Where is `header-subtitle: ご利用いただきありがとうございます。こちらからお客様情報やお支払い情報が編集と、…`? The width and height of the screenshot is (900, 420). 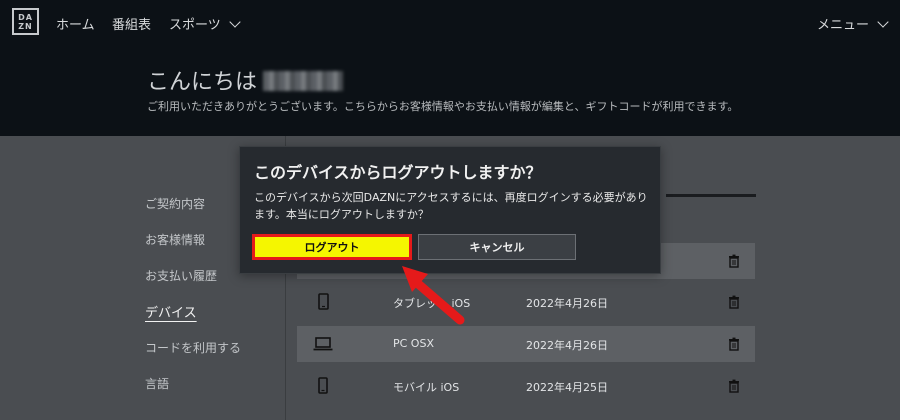
header-subtitle: ご利用いただきありがとうございます。こちらからお客様情報やお支払い情報が編集と、… is located at coordinates (443, 106).